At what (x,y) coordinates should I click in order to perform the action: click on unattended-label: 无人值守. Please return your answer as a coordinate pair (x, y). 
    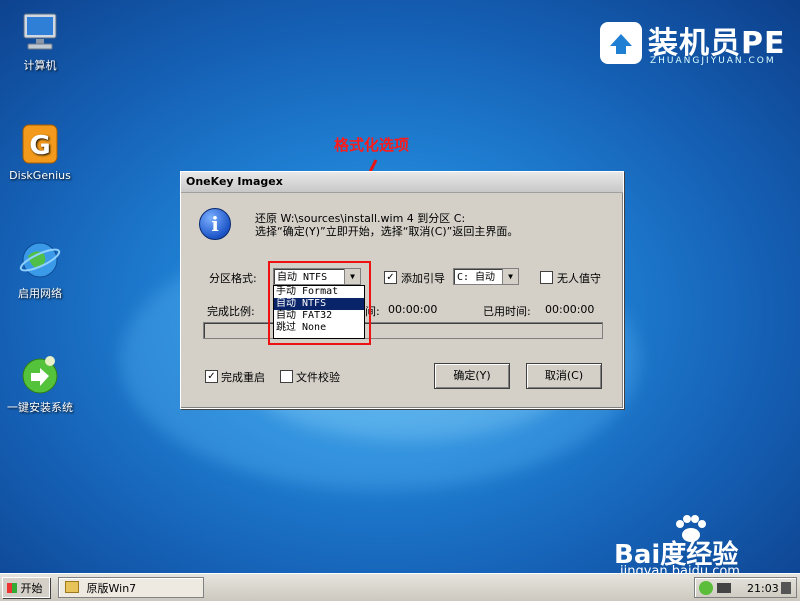
    Looking at the image, I should click on (579, 278).